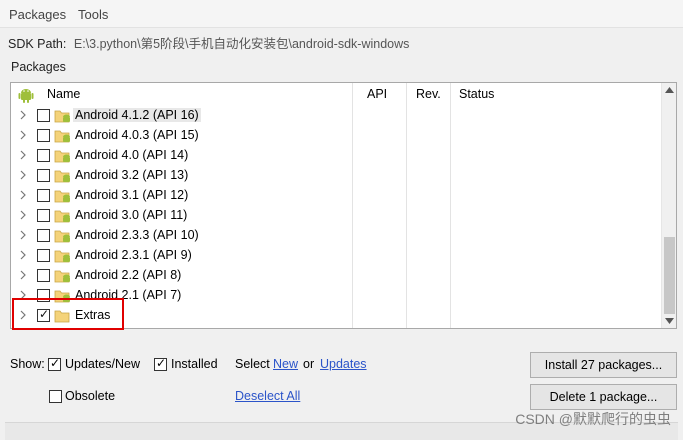  What do you see at coordinates (428, 94) in the screenshot?
I see `column-header-rev: Rev.` at bounding box center [428, 94].